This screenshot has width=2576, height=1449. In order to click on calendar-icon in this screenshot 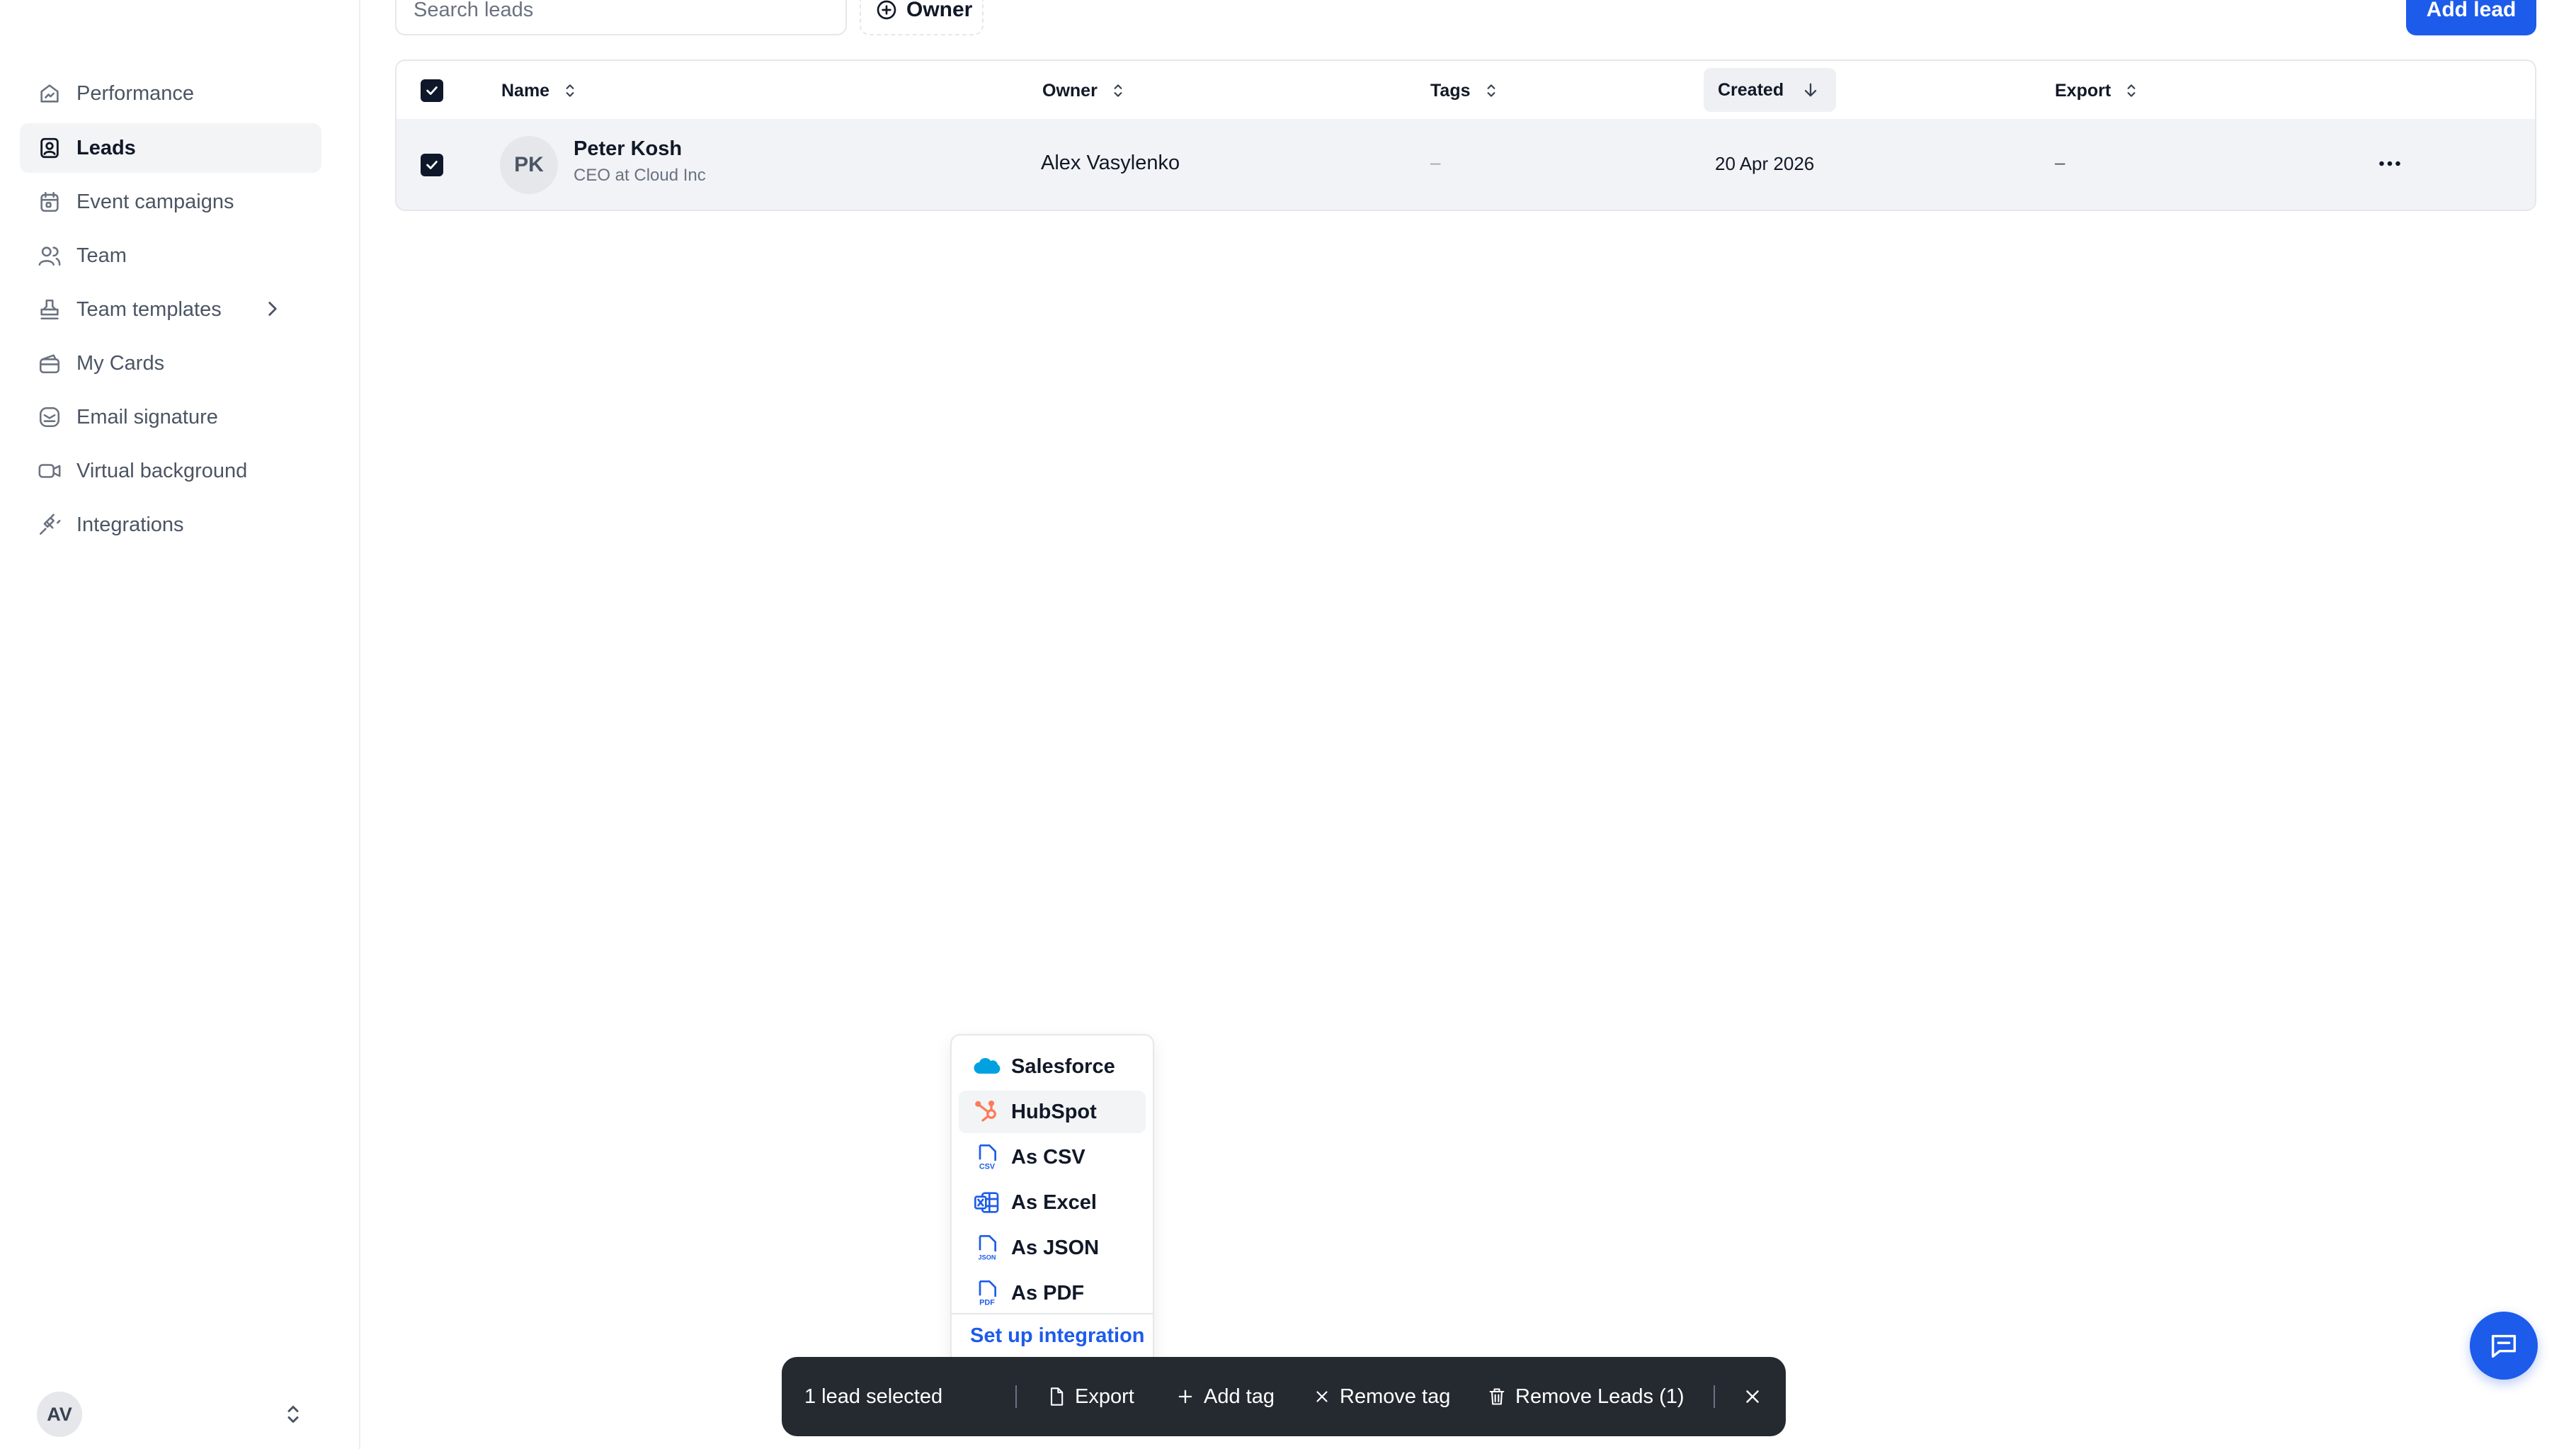, I will do `click(49, 202)`.